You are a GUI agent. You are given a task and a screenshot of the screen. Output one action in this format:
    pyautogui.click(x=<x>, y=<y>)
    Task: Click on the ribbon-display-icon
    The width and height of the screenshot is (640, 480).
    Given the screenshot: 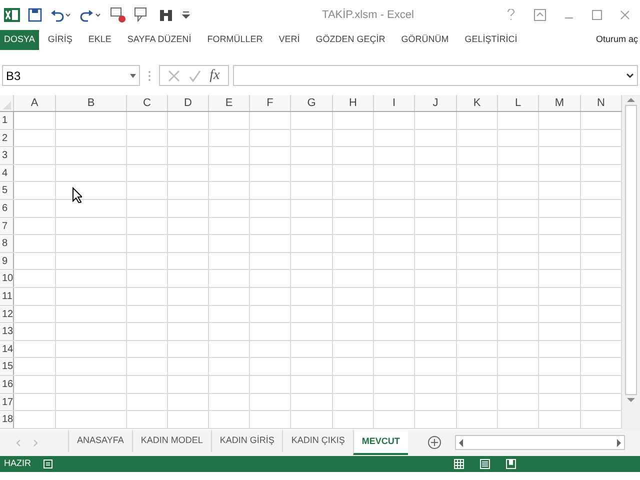 What is the action you would take?
    pyautogui.click(x=540, y=15)
    